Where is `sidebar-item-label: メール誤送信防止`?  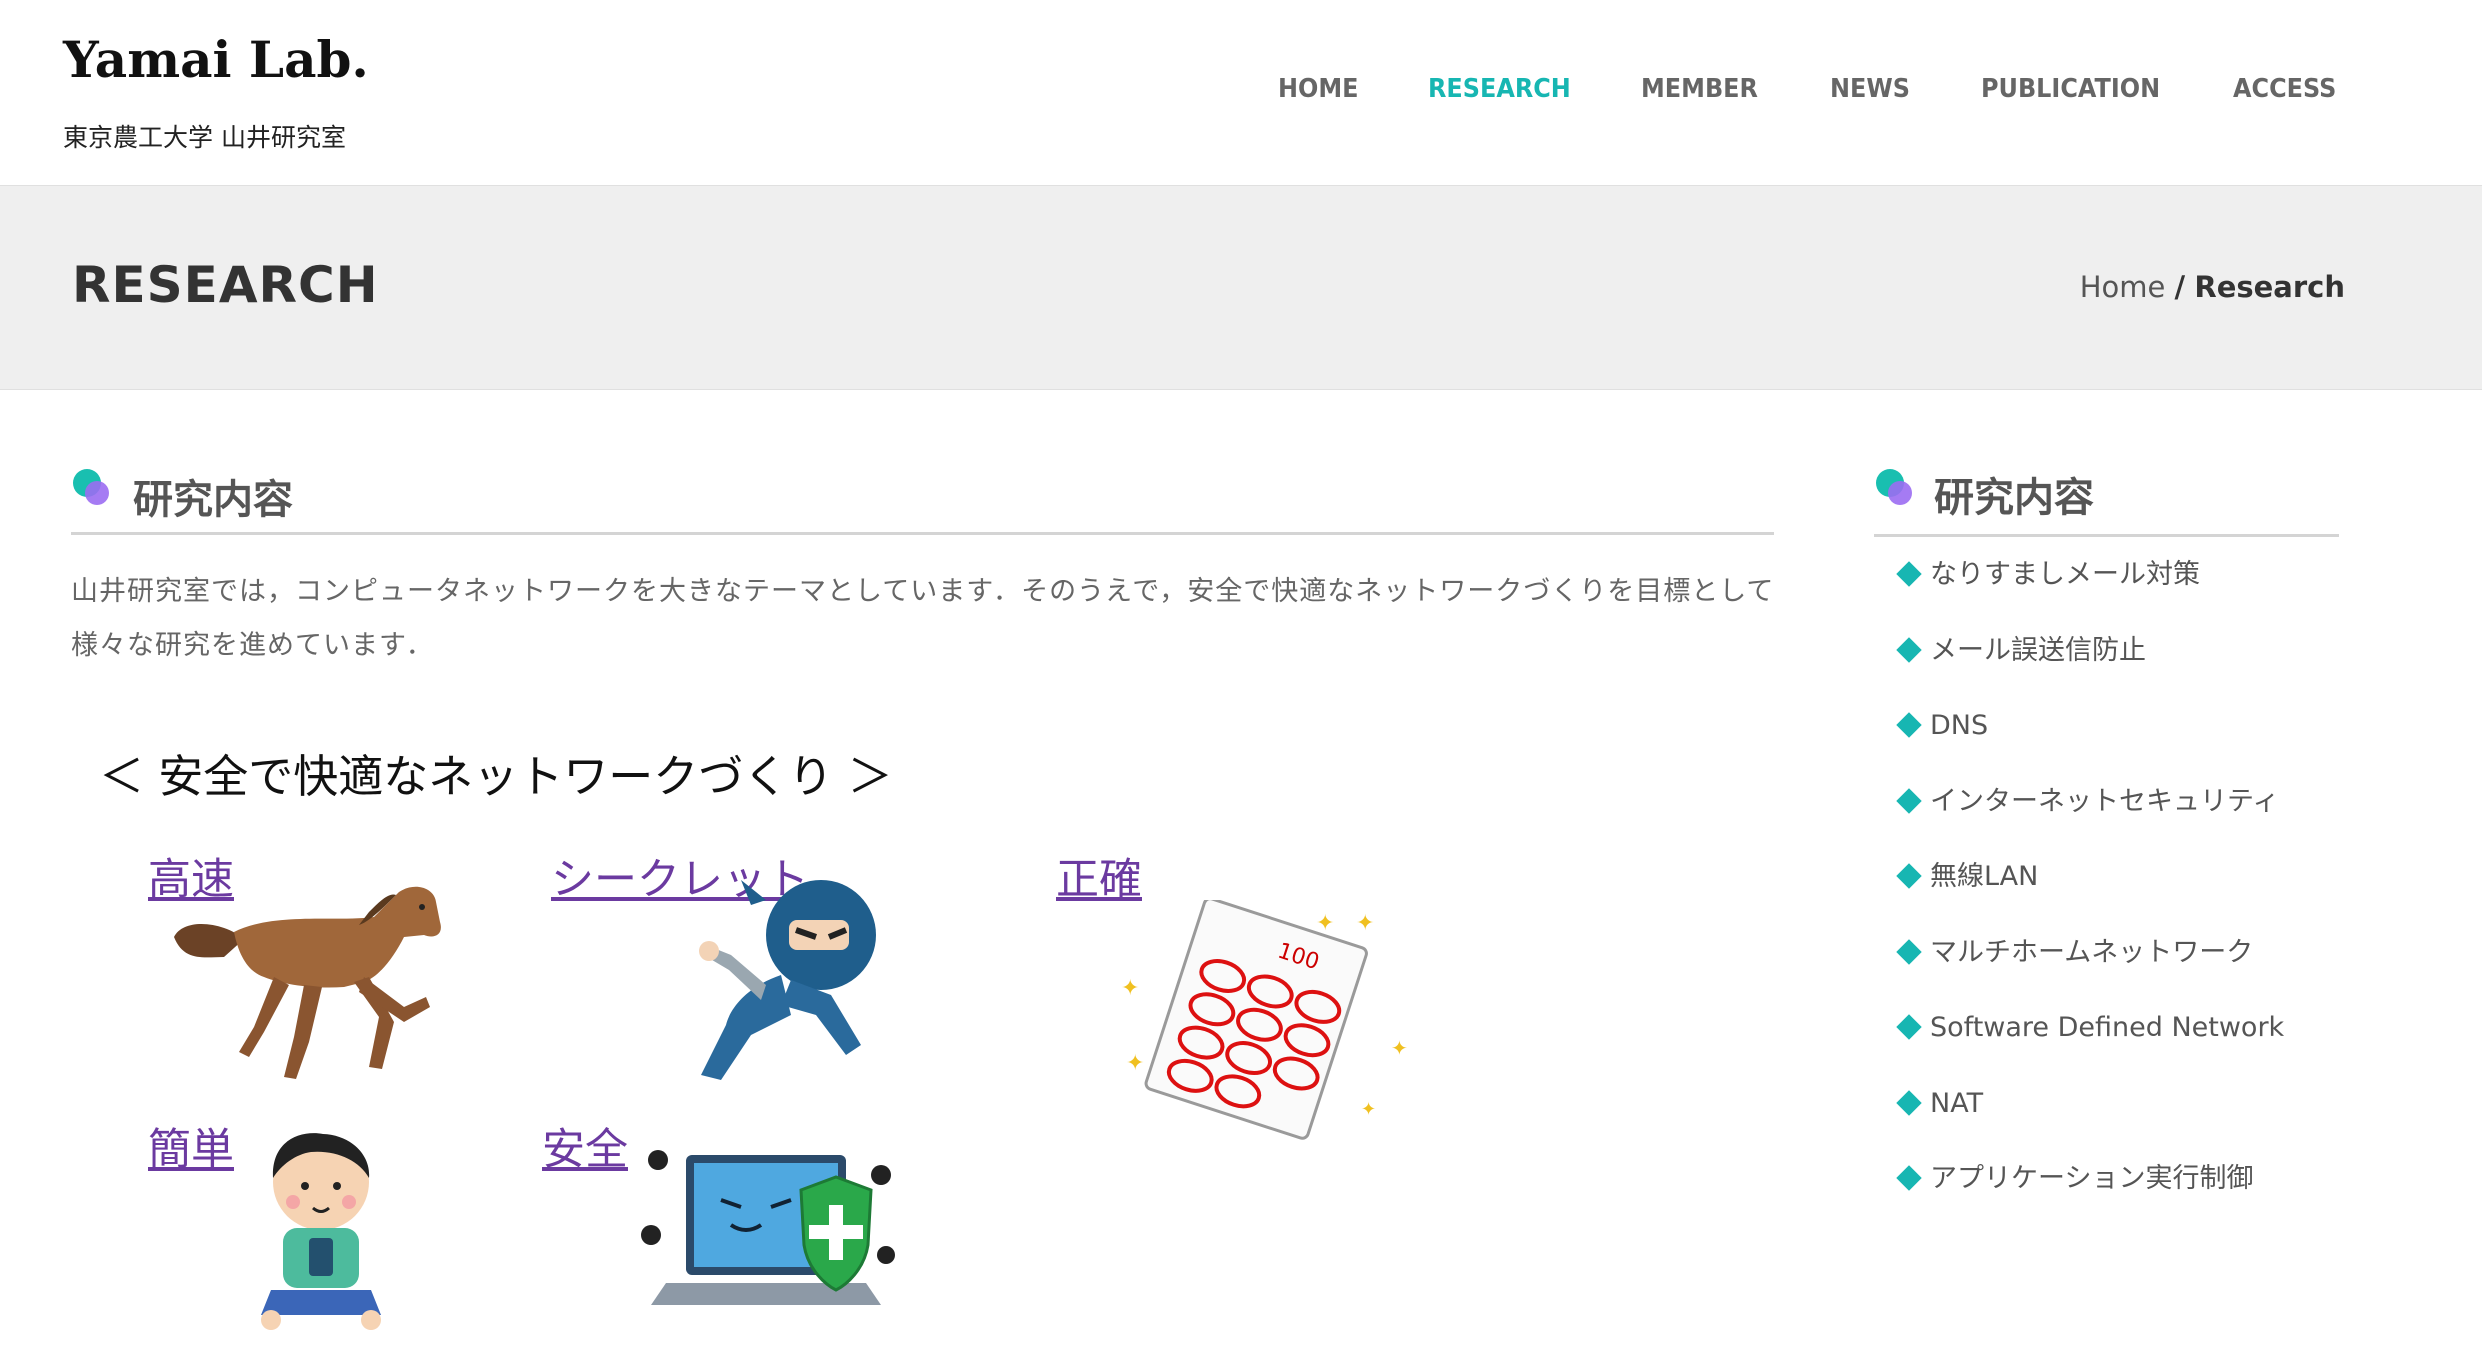
sidebar-item-label: メール誤送信防止 is located at coordinates (2038, 650).